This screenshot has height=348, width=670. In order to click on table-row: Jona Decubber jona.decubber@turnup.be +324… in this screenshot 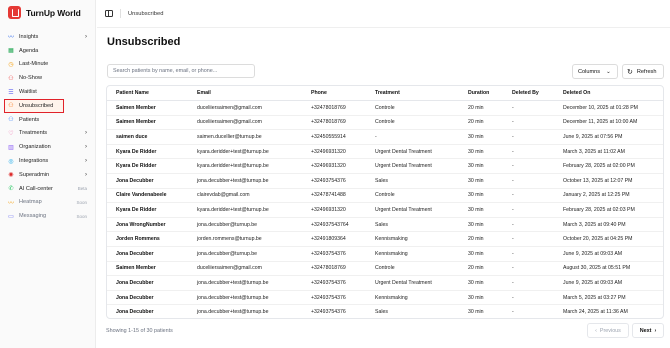, I will do `click(385, 254)`.